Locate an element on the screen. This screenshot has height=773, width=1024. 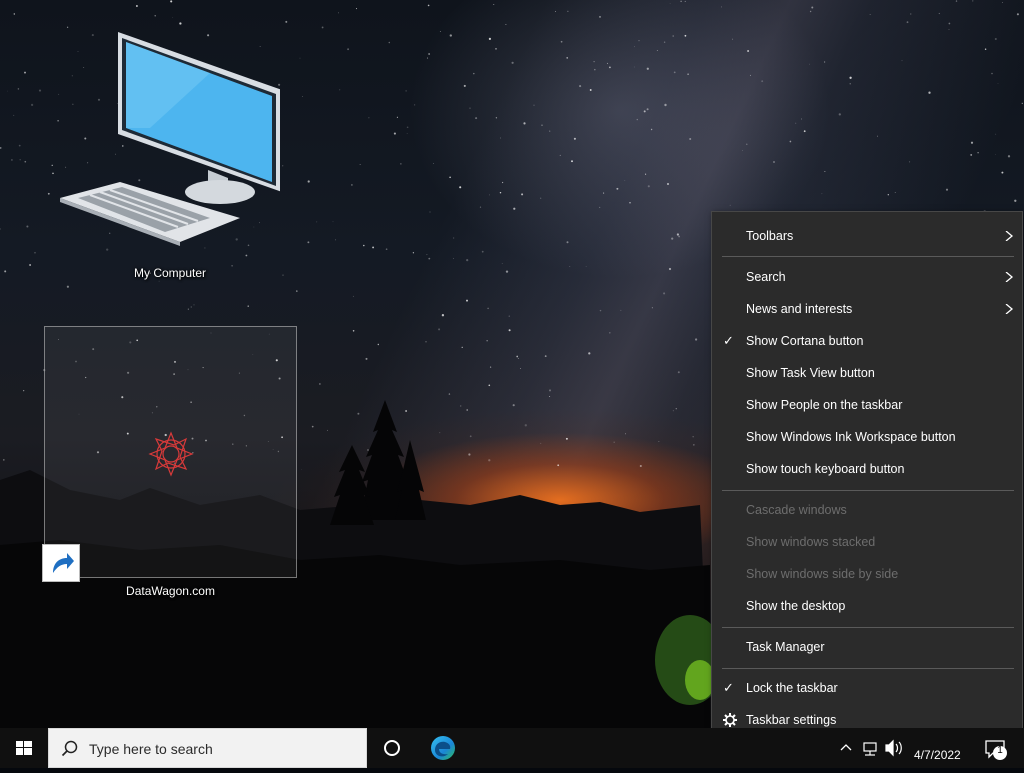
search-placeholder: Type here to search is located at coordinates (151, 749).